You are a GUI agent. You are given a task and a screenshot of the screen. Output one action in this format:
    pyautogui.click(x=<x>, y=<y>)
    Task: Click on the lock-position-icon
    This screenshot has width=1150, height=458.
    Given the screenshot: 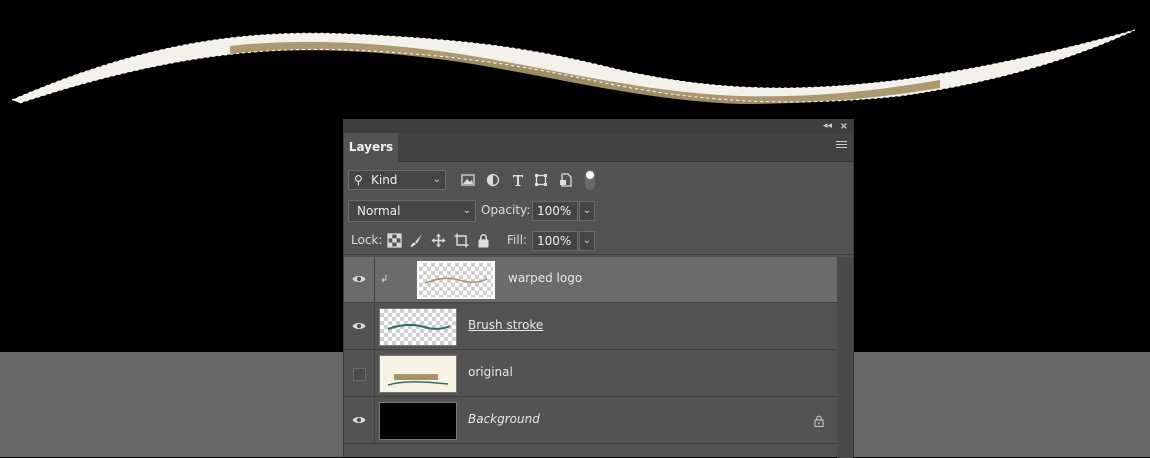 What is the action you would take?
    pyautogui.click(x=438, y=240)
    